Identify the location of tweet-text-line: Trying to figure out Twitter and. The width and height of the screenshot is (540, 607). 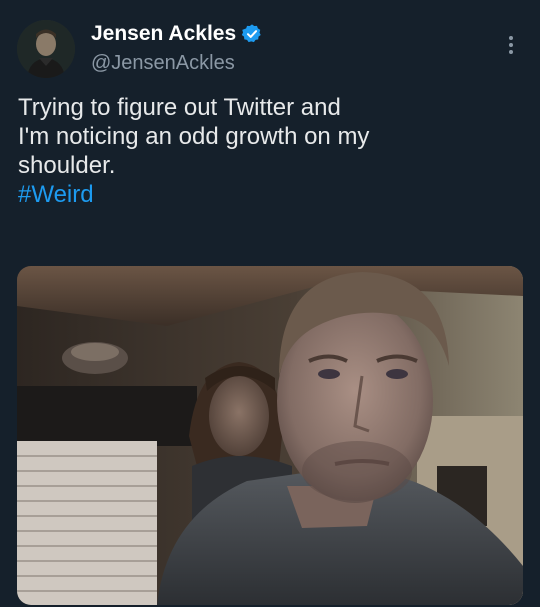
(179, 107).